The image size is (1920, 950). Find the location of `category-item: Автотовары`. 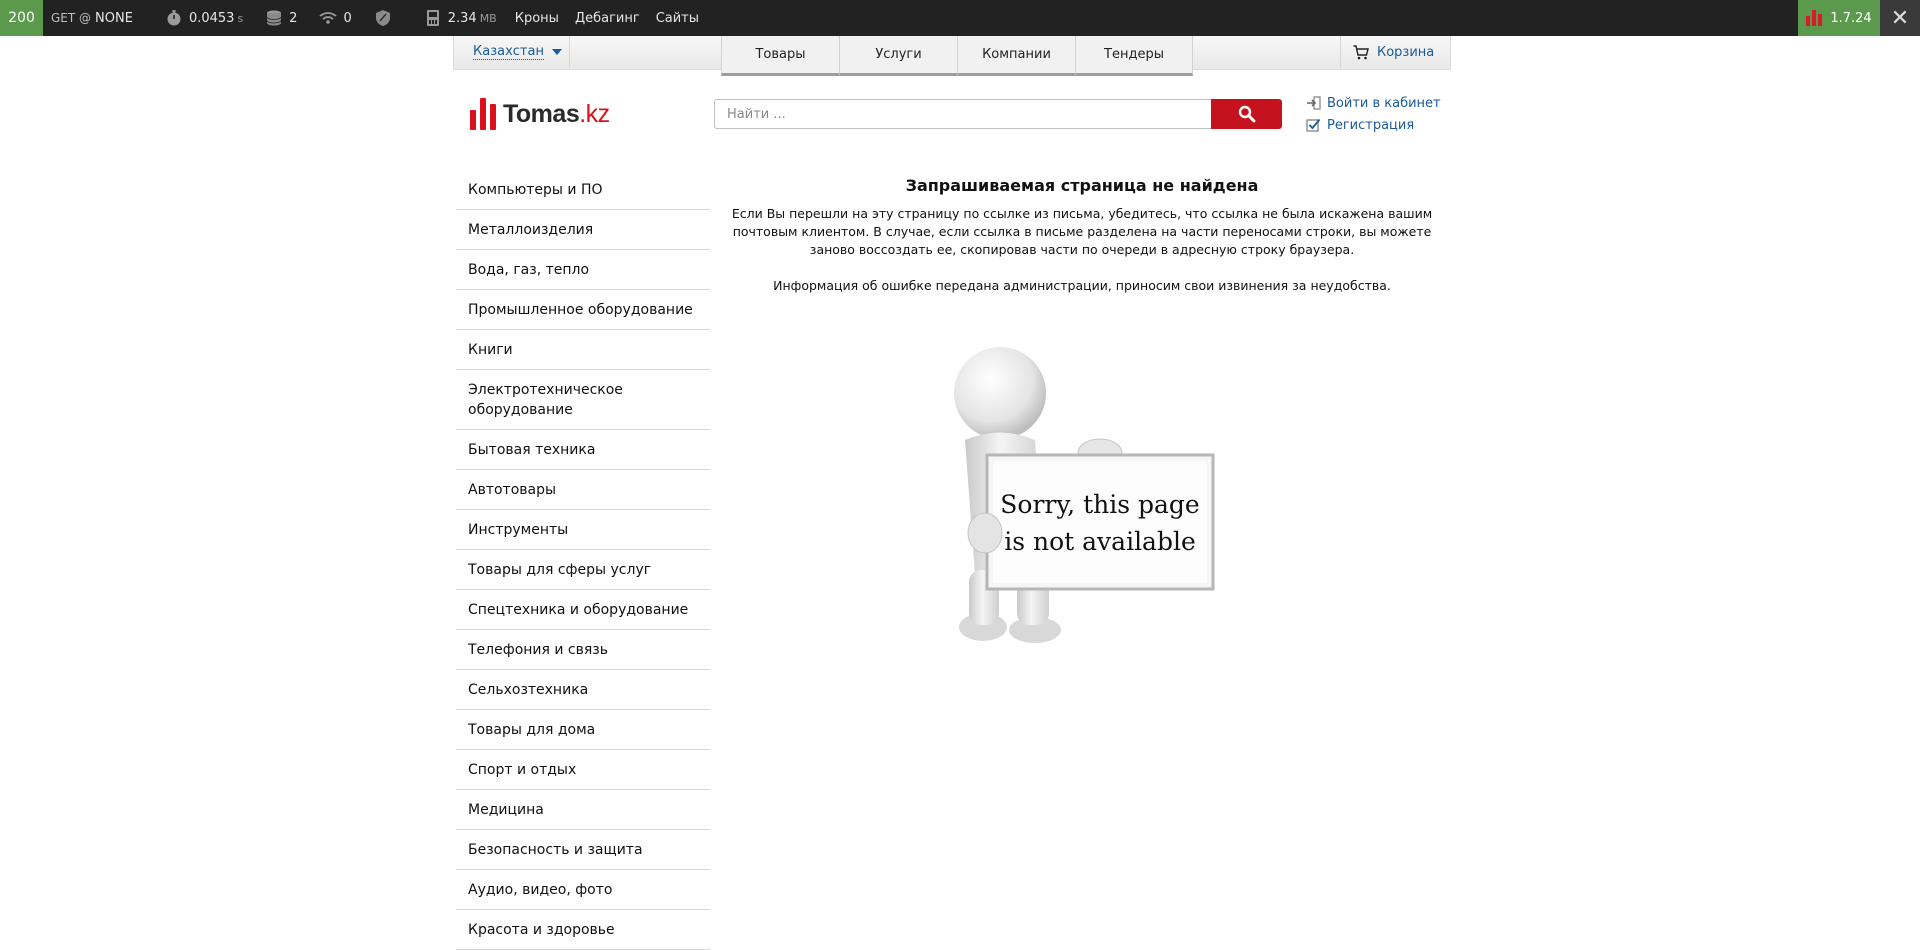

category-item: Автотовары is located at coordinates (583, 490).